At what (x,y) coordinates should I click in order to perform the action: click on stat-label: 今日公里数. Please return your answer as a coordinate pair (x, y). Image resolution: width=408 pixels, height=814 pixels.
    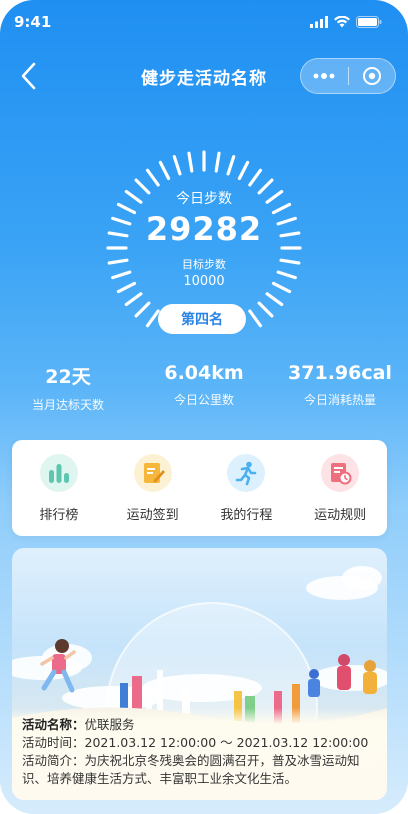
    Looking at the image, I should click on (203, 400).